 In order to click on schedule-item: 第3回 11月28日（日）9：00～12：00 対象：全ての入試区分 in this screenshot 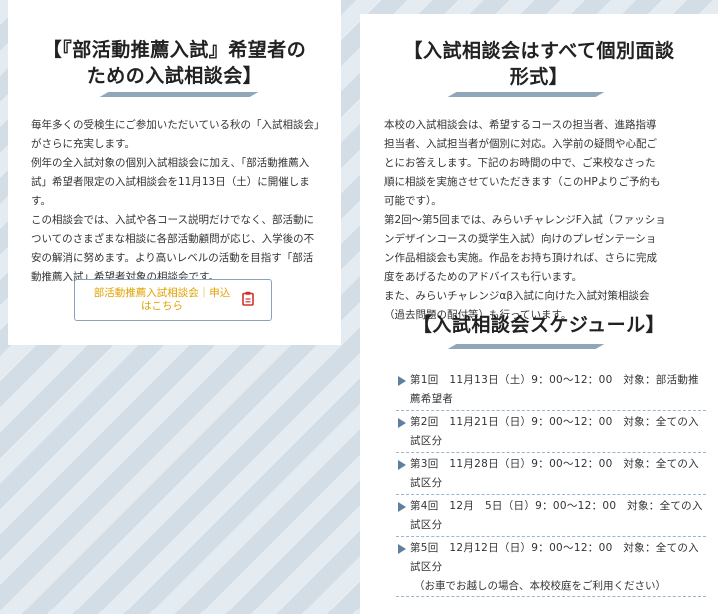, I will do `click(551, 475)`.